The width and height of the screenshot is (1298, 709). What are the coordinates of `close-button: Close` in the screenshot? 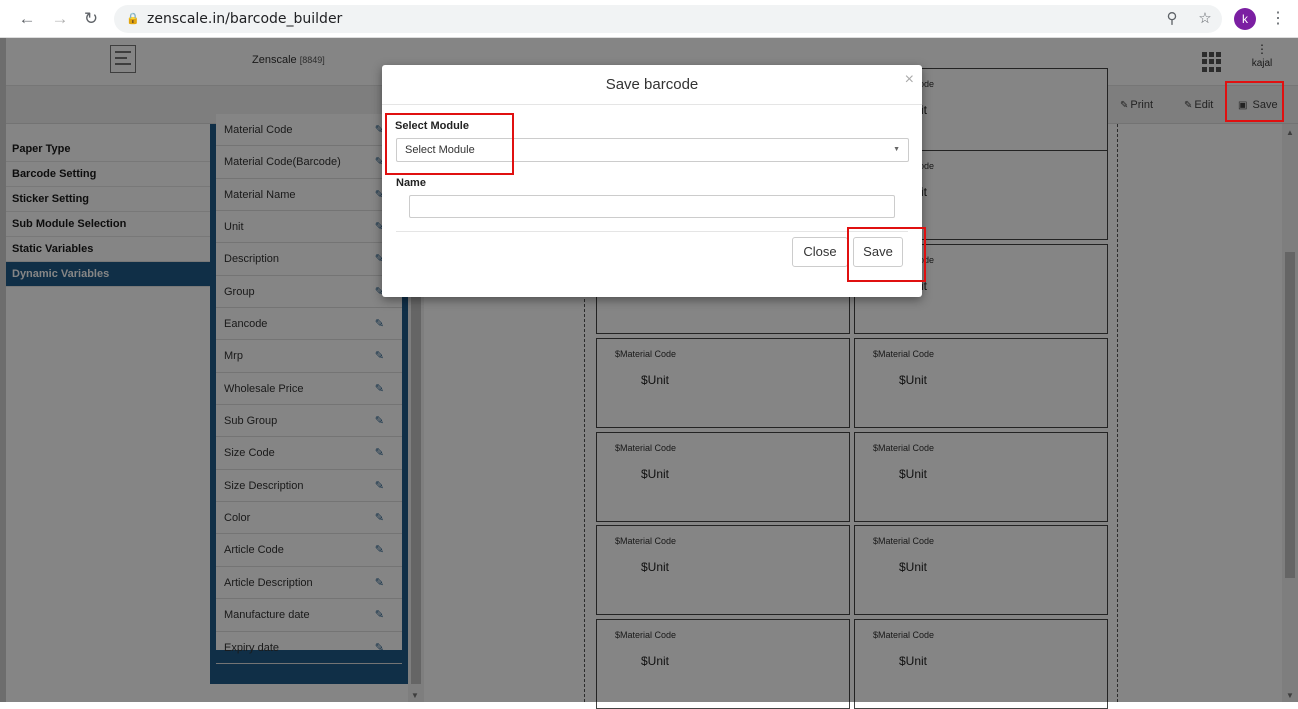 It's located at (820, 252).